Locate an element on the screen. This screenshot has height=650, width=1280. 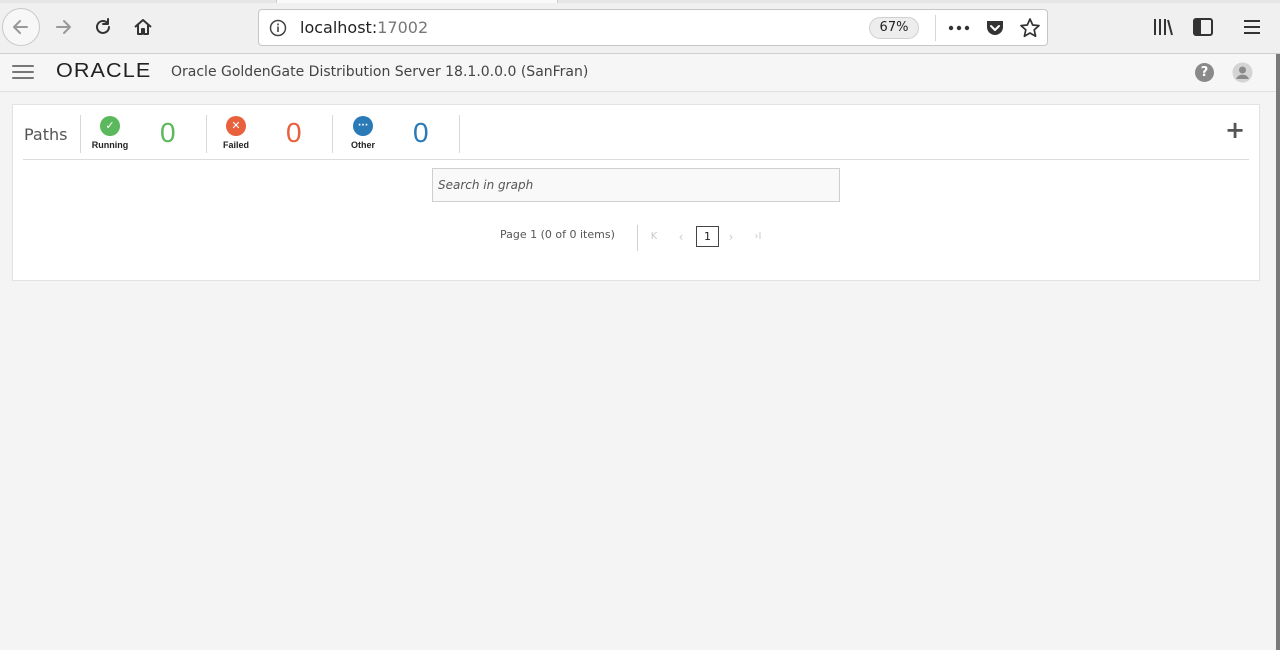
next-page-button: › is located at coordinates (731, 237).